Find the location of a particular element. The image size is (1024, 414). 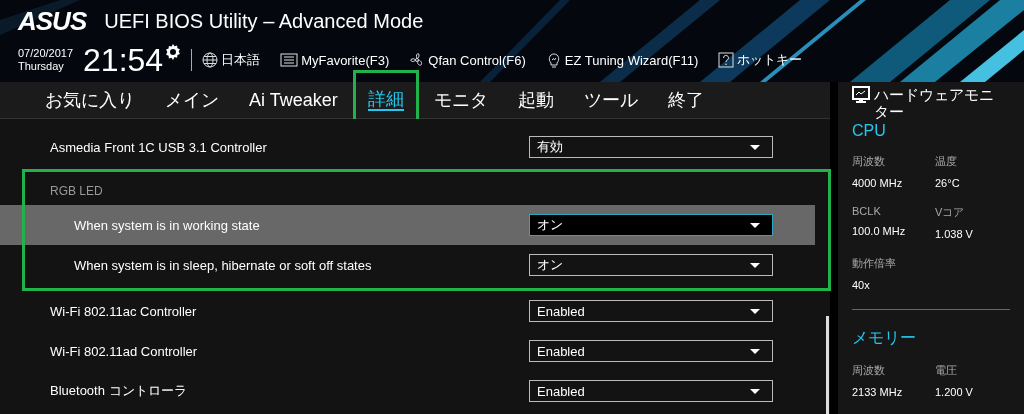

settings-icon is located at coordinates (173, 52).